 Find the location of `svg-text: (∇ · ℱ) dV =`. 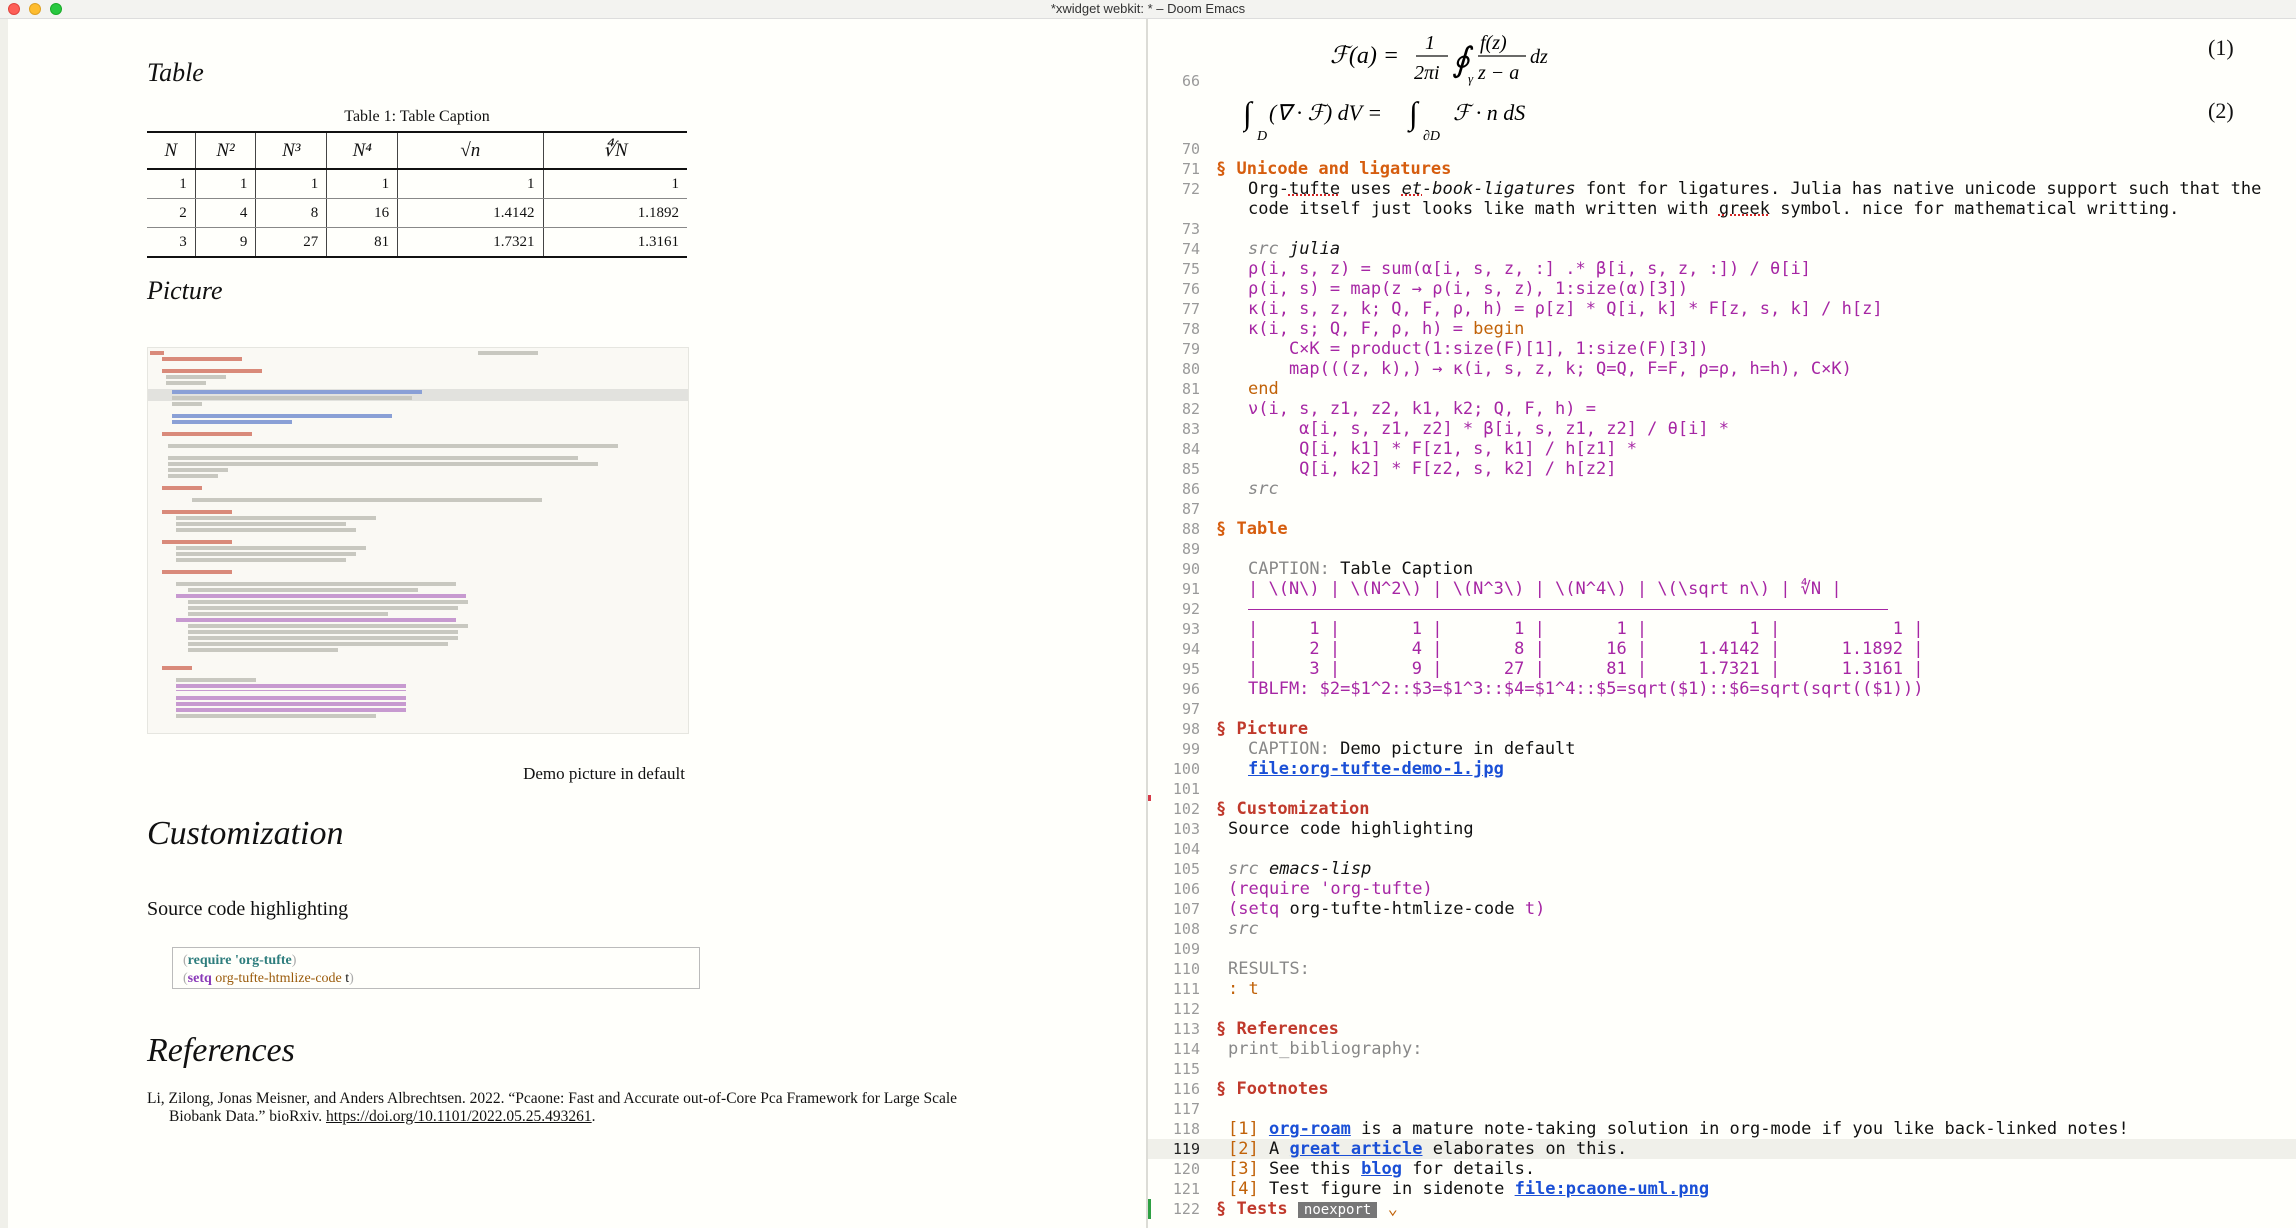

svg-text: (∇ · ℱ) dV = is located at coordinates (1325, 112).